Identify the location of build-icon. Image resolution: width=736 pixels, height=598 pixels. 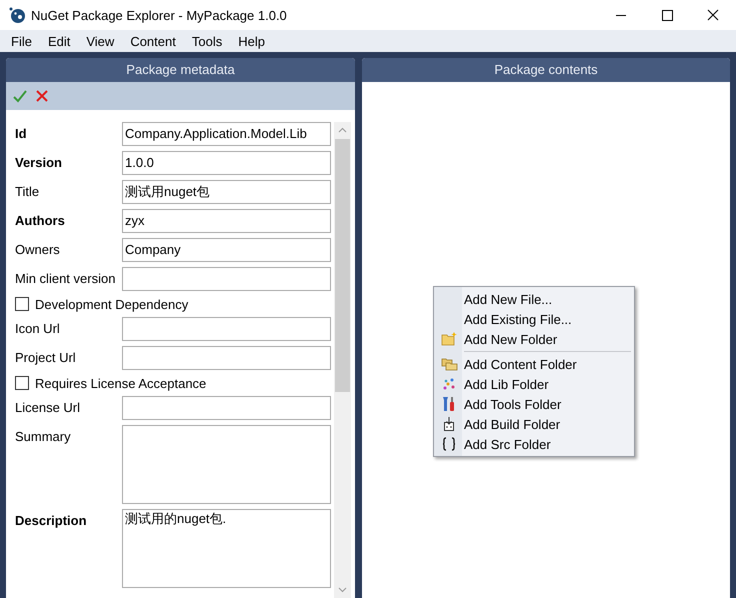
(449, 424).